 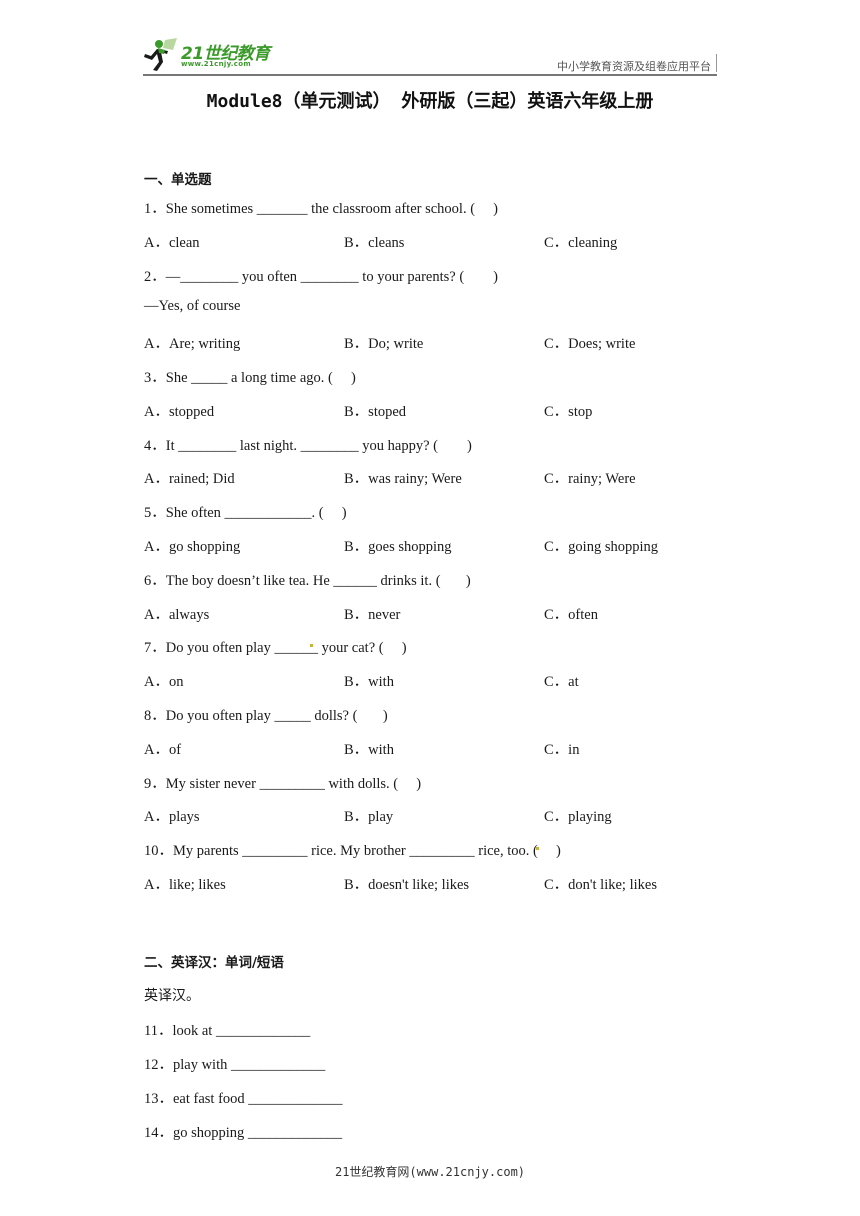 I want to click on document-title: Module8（单元测试） 外研版（三起）英语六年级上册, so click(x=430, y=101).